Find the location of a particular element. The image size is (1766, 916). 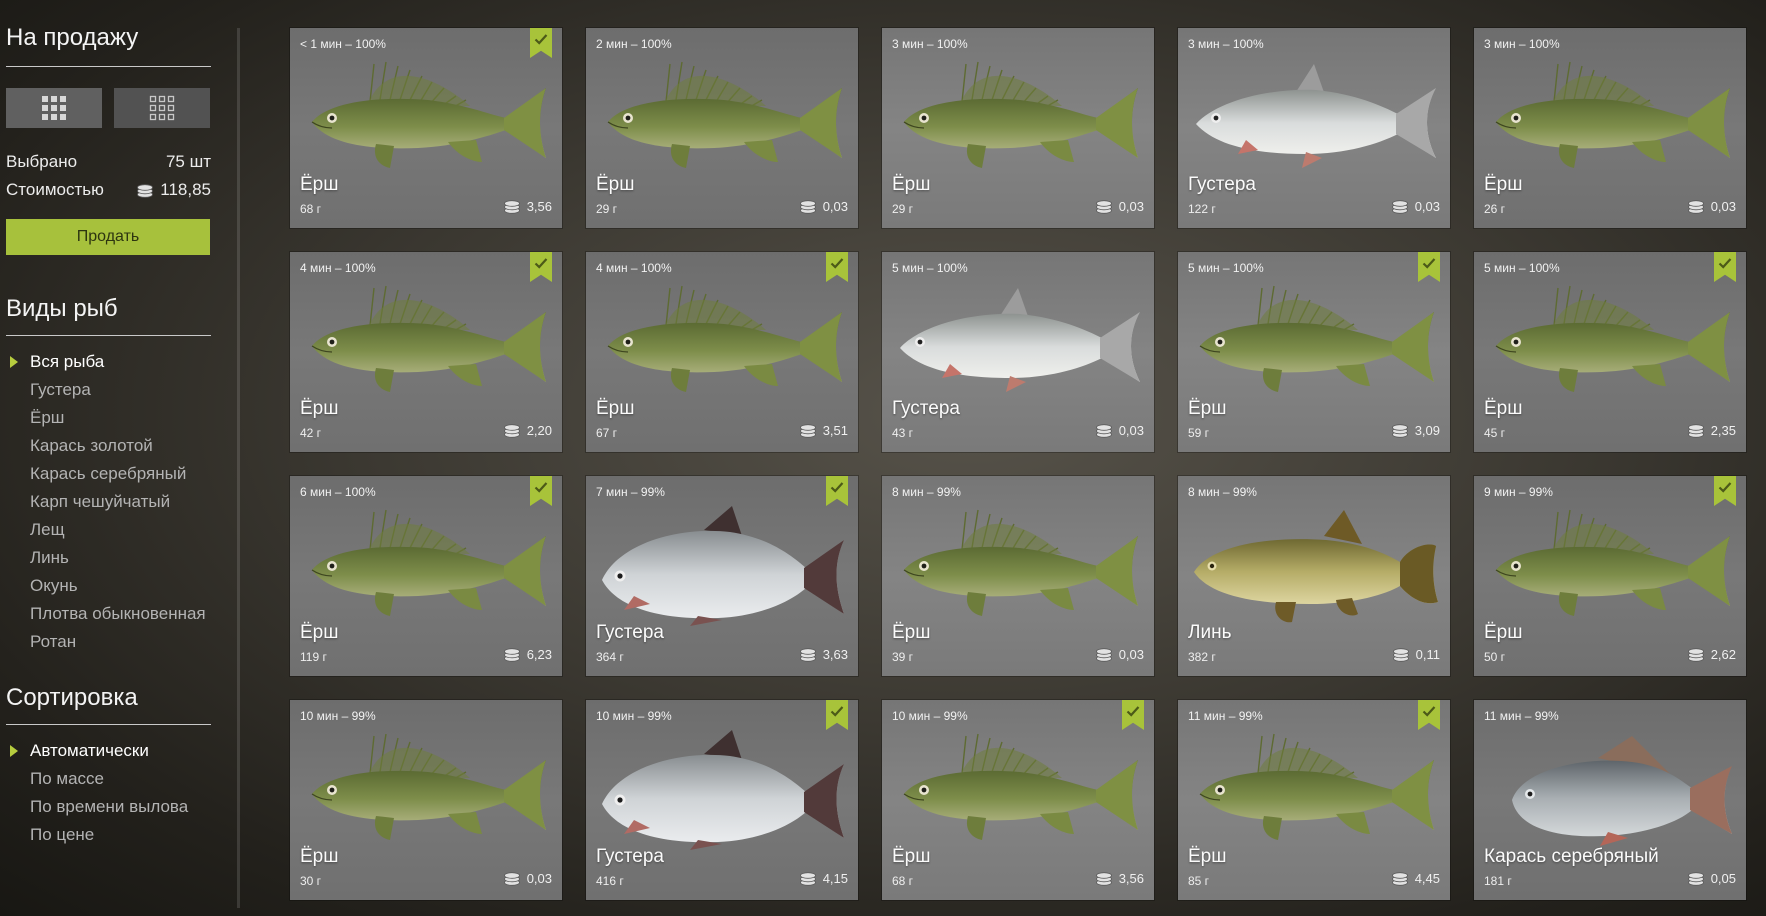

fish-price-value: 2,35 is located at coordinates (1723, 430).